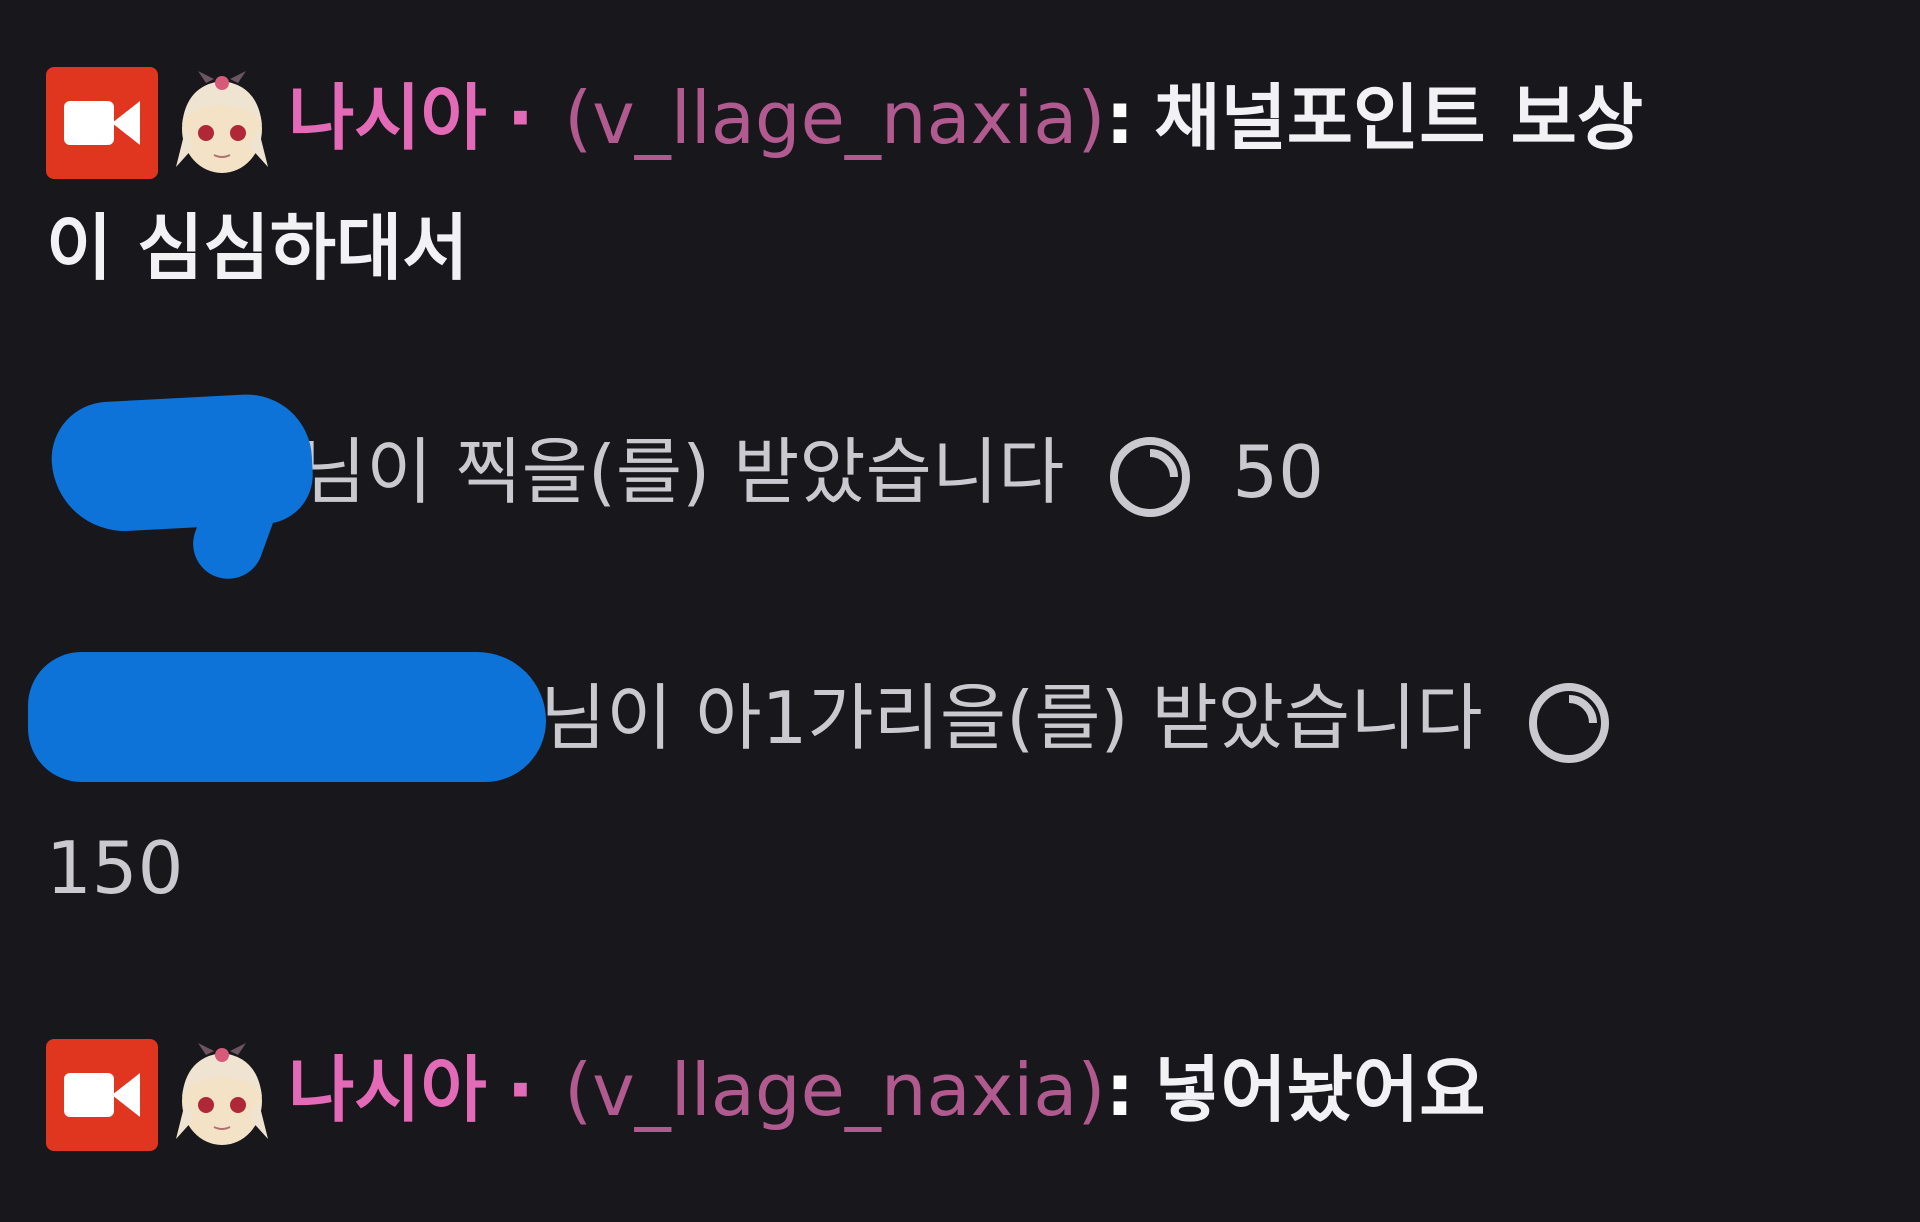  I want to click on redemption-notice: 님이 아1가리을(를) 받았습니다, so click(1095, 718).